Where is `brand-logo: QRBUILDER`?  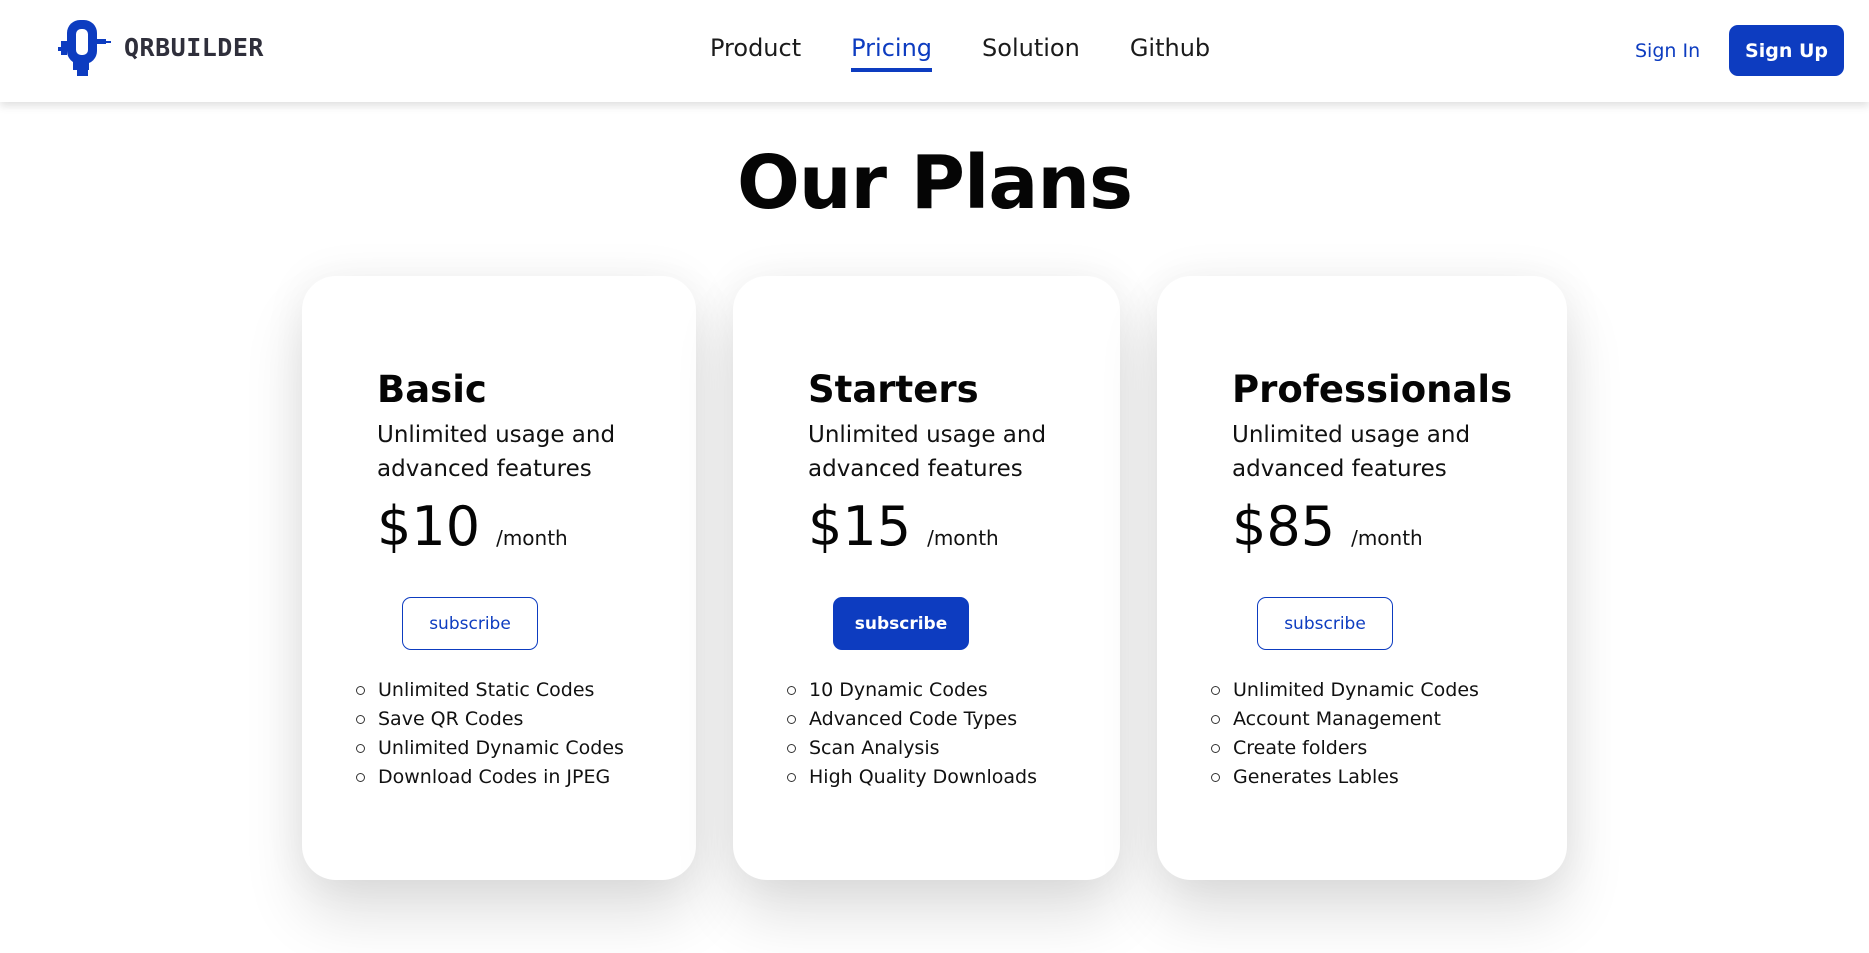 brand-logo: QRBUILDER is located at coordinates (161, 47).